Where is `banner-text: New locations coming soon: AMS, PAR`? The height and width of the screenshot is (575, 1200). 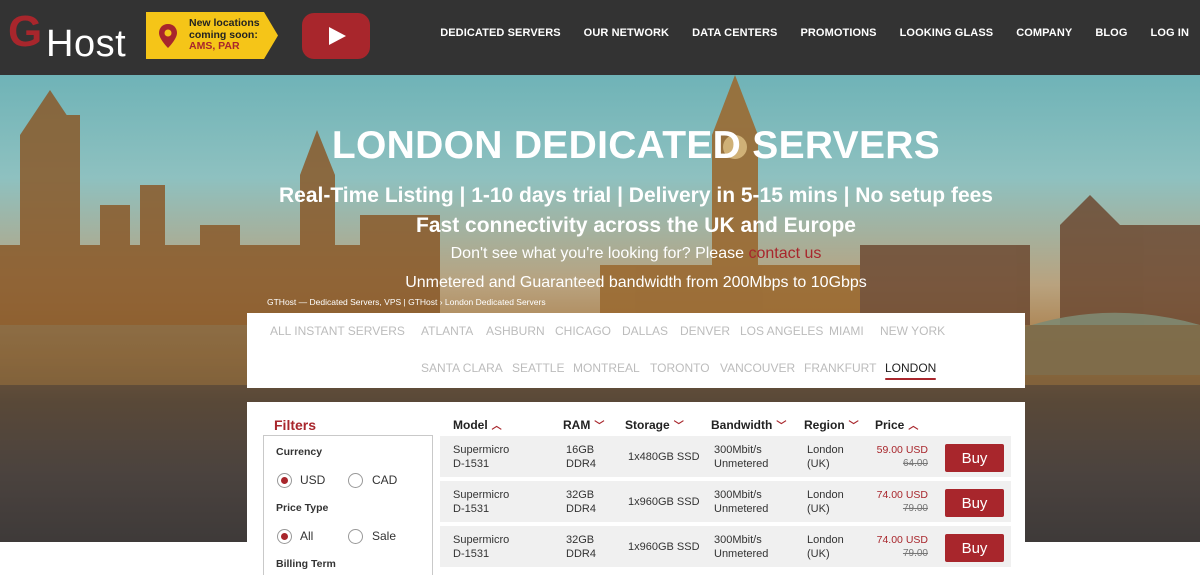
banner-text: New locations coming soon: AMS, PAR is located at coordinates (231, 35).